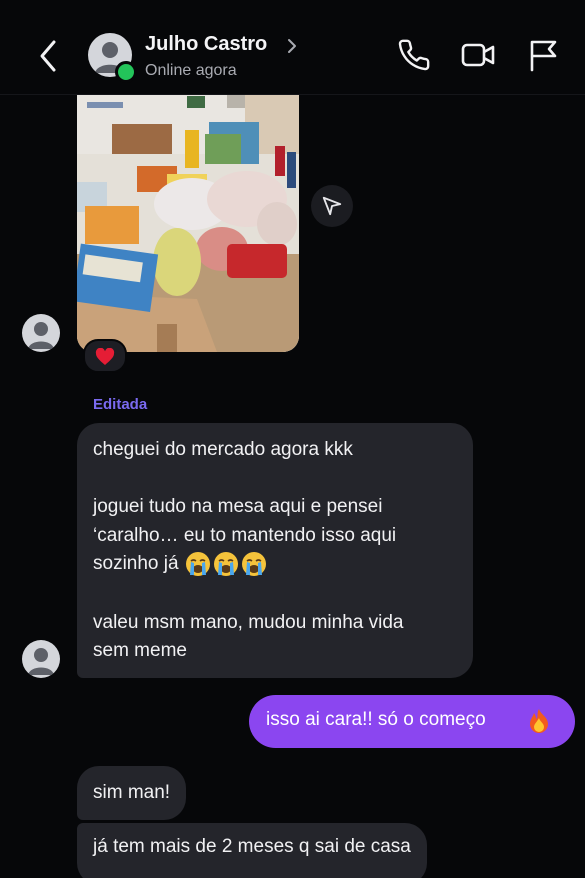 The image size is (585, 878). I want to click on message-text: sim man!, so click(132, 792).